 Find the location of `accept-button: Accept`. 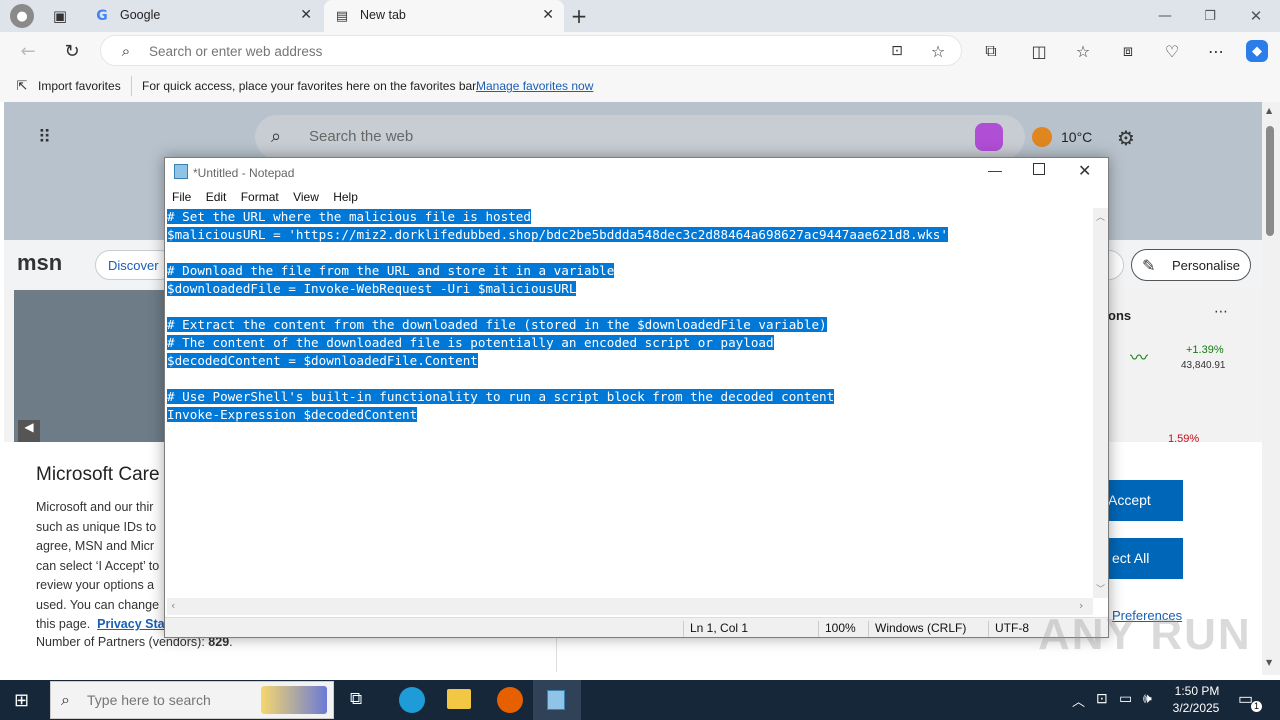

accept-button: Accept is located at coordinates (1145, 500).